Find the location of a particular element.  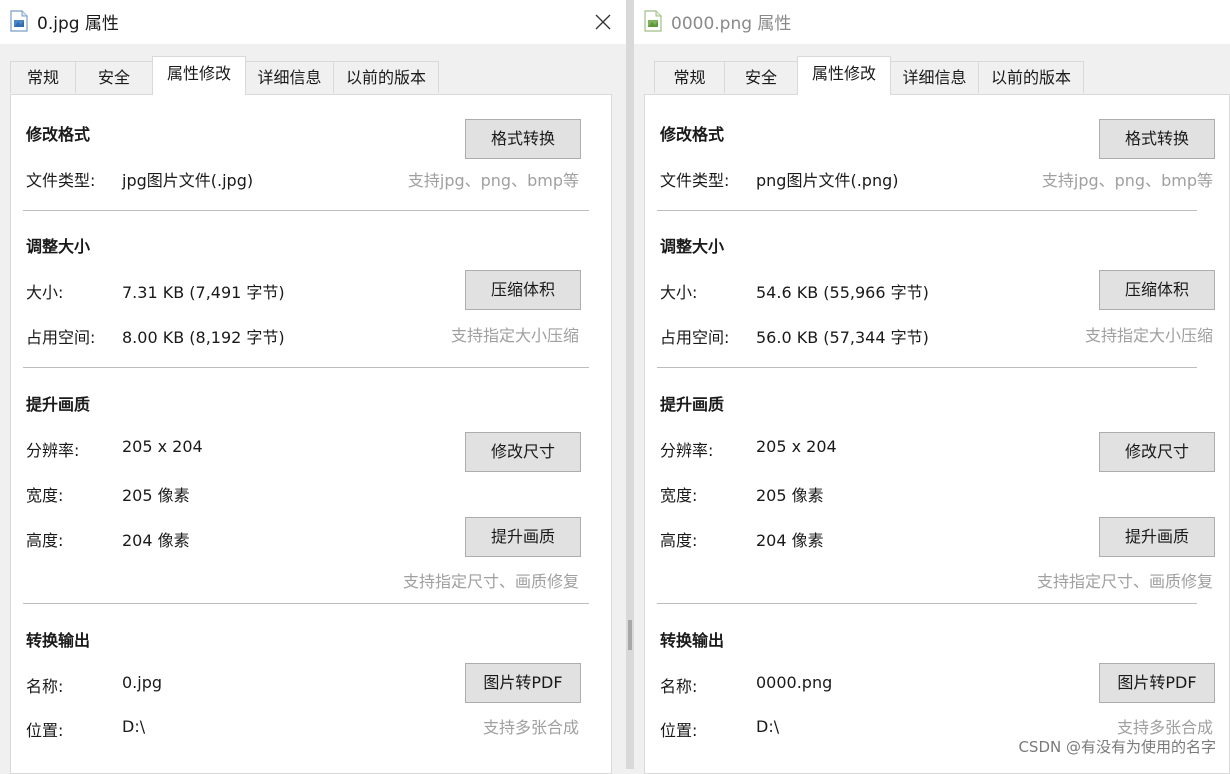

name-value: 0000.png is located at coordinates (794, 682).